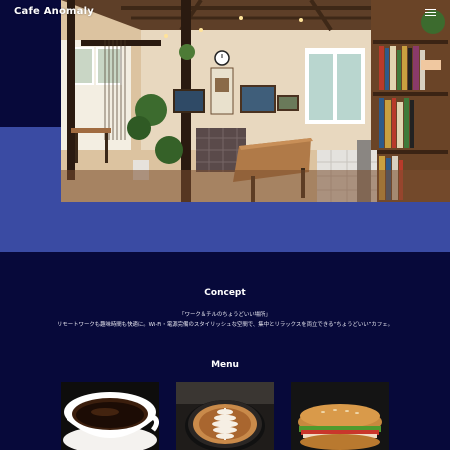  I want to click on latte-art-photo, so click(225, 416).